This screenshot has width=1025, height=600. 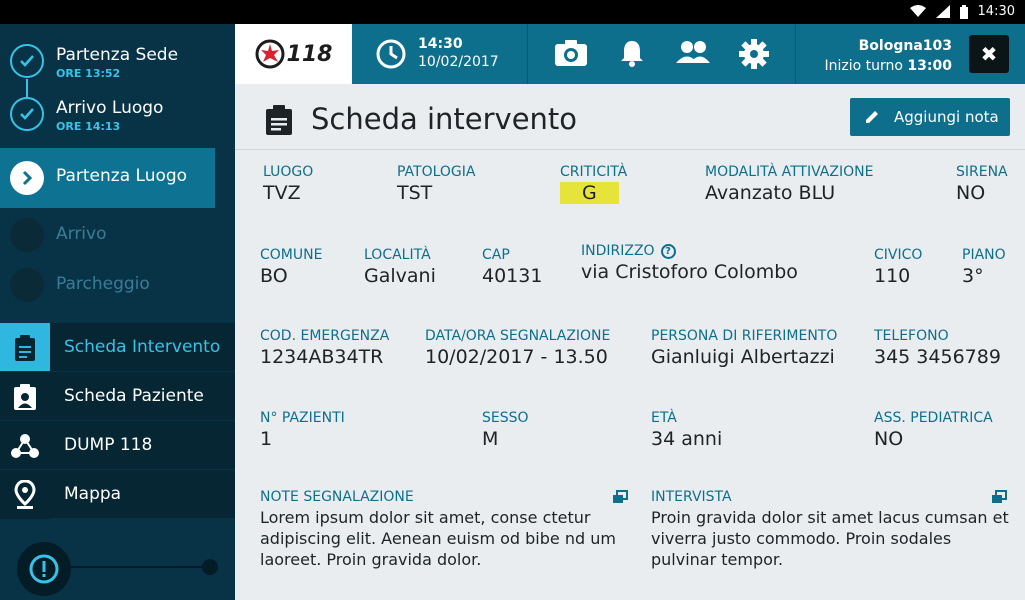 I want to click on camera-icon, so click(x=571, y=55).